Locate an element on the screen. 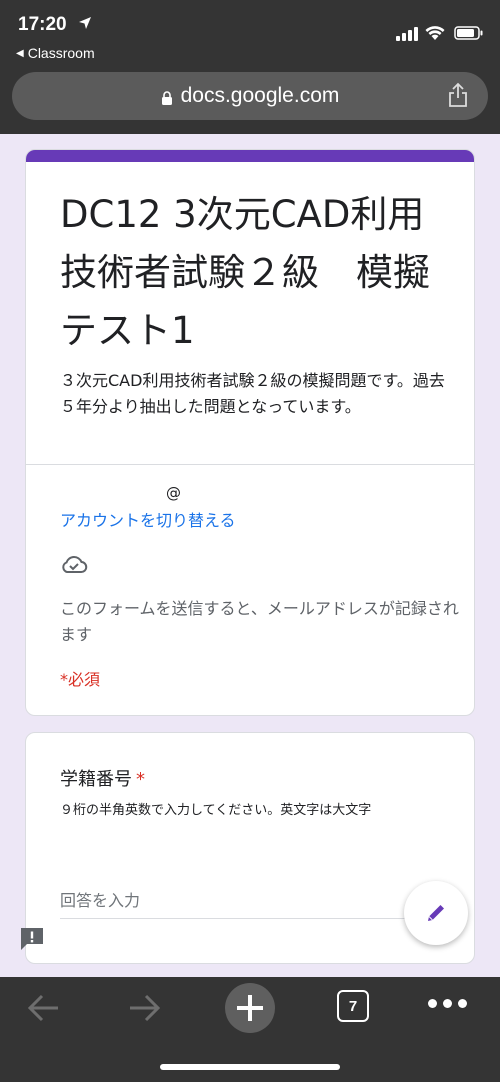 This screenshot has height=1082, width=500. location-arrow-icon is located at coordinates (85, 23).